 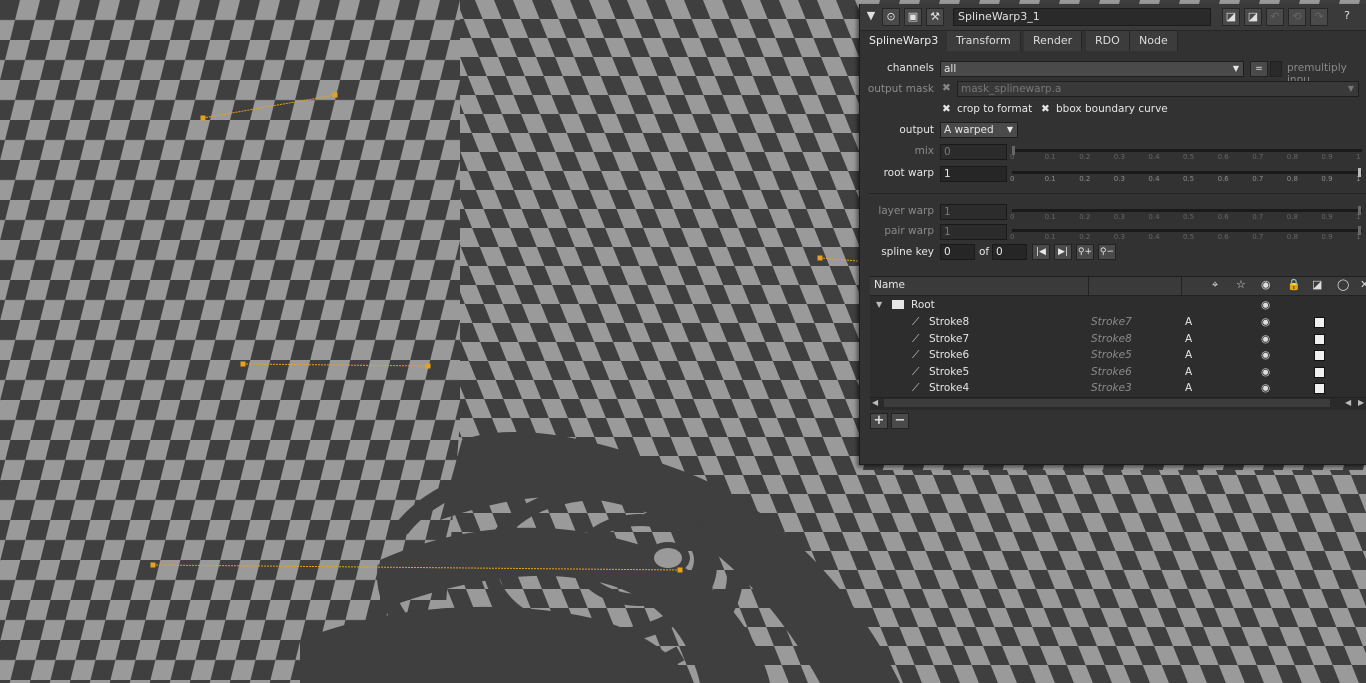 What do you see at coordinates (1107, 403) in the screenshot?
I see `scroll-thumb` at bounding box center [1107, 403].